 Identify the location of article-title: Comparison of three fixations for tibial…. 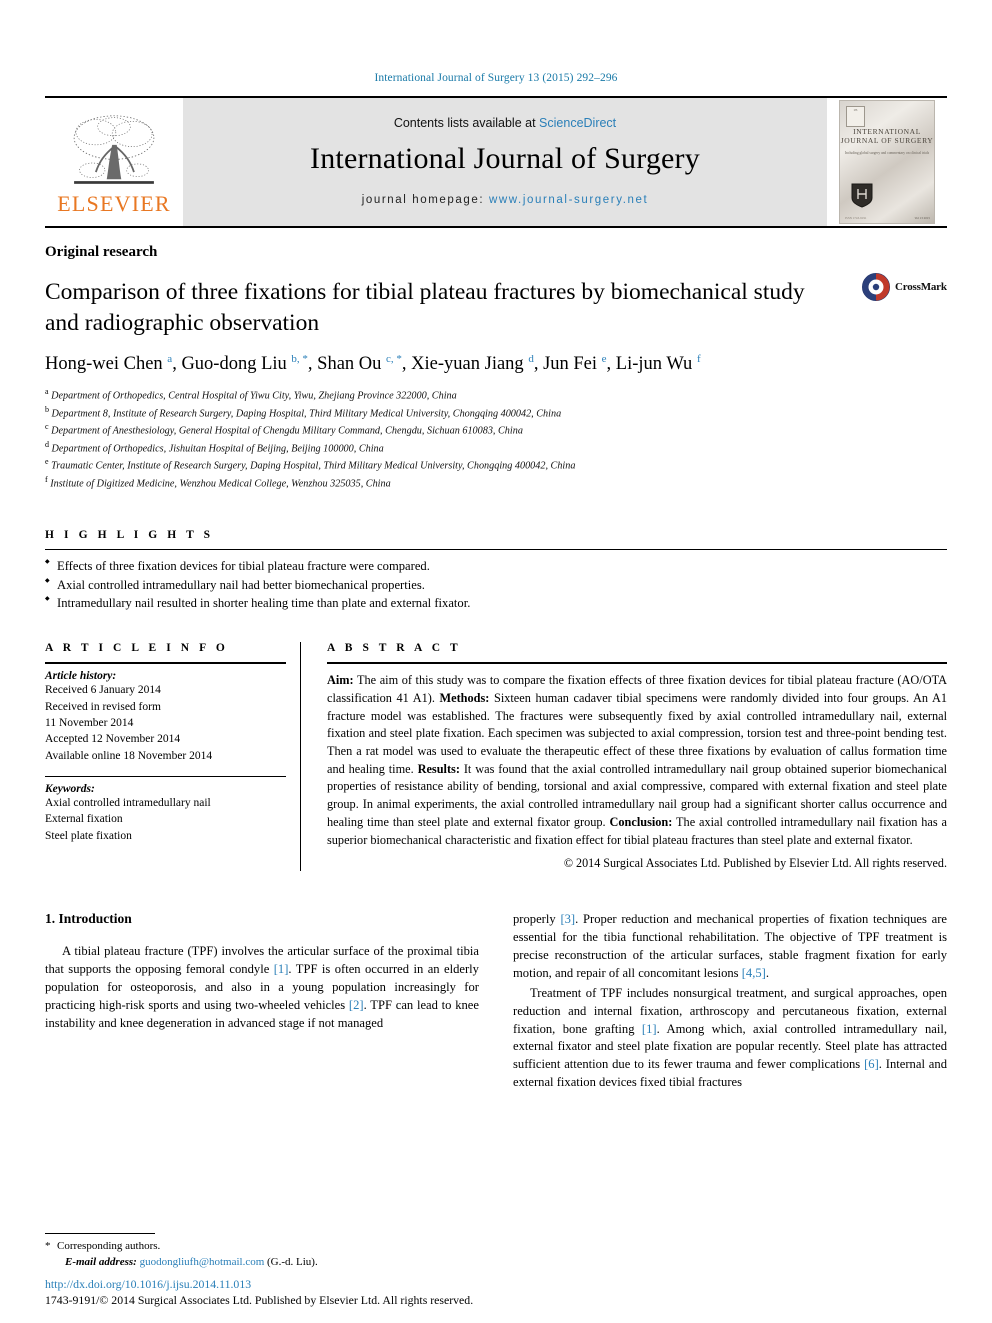
(425, 307).